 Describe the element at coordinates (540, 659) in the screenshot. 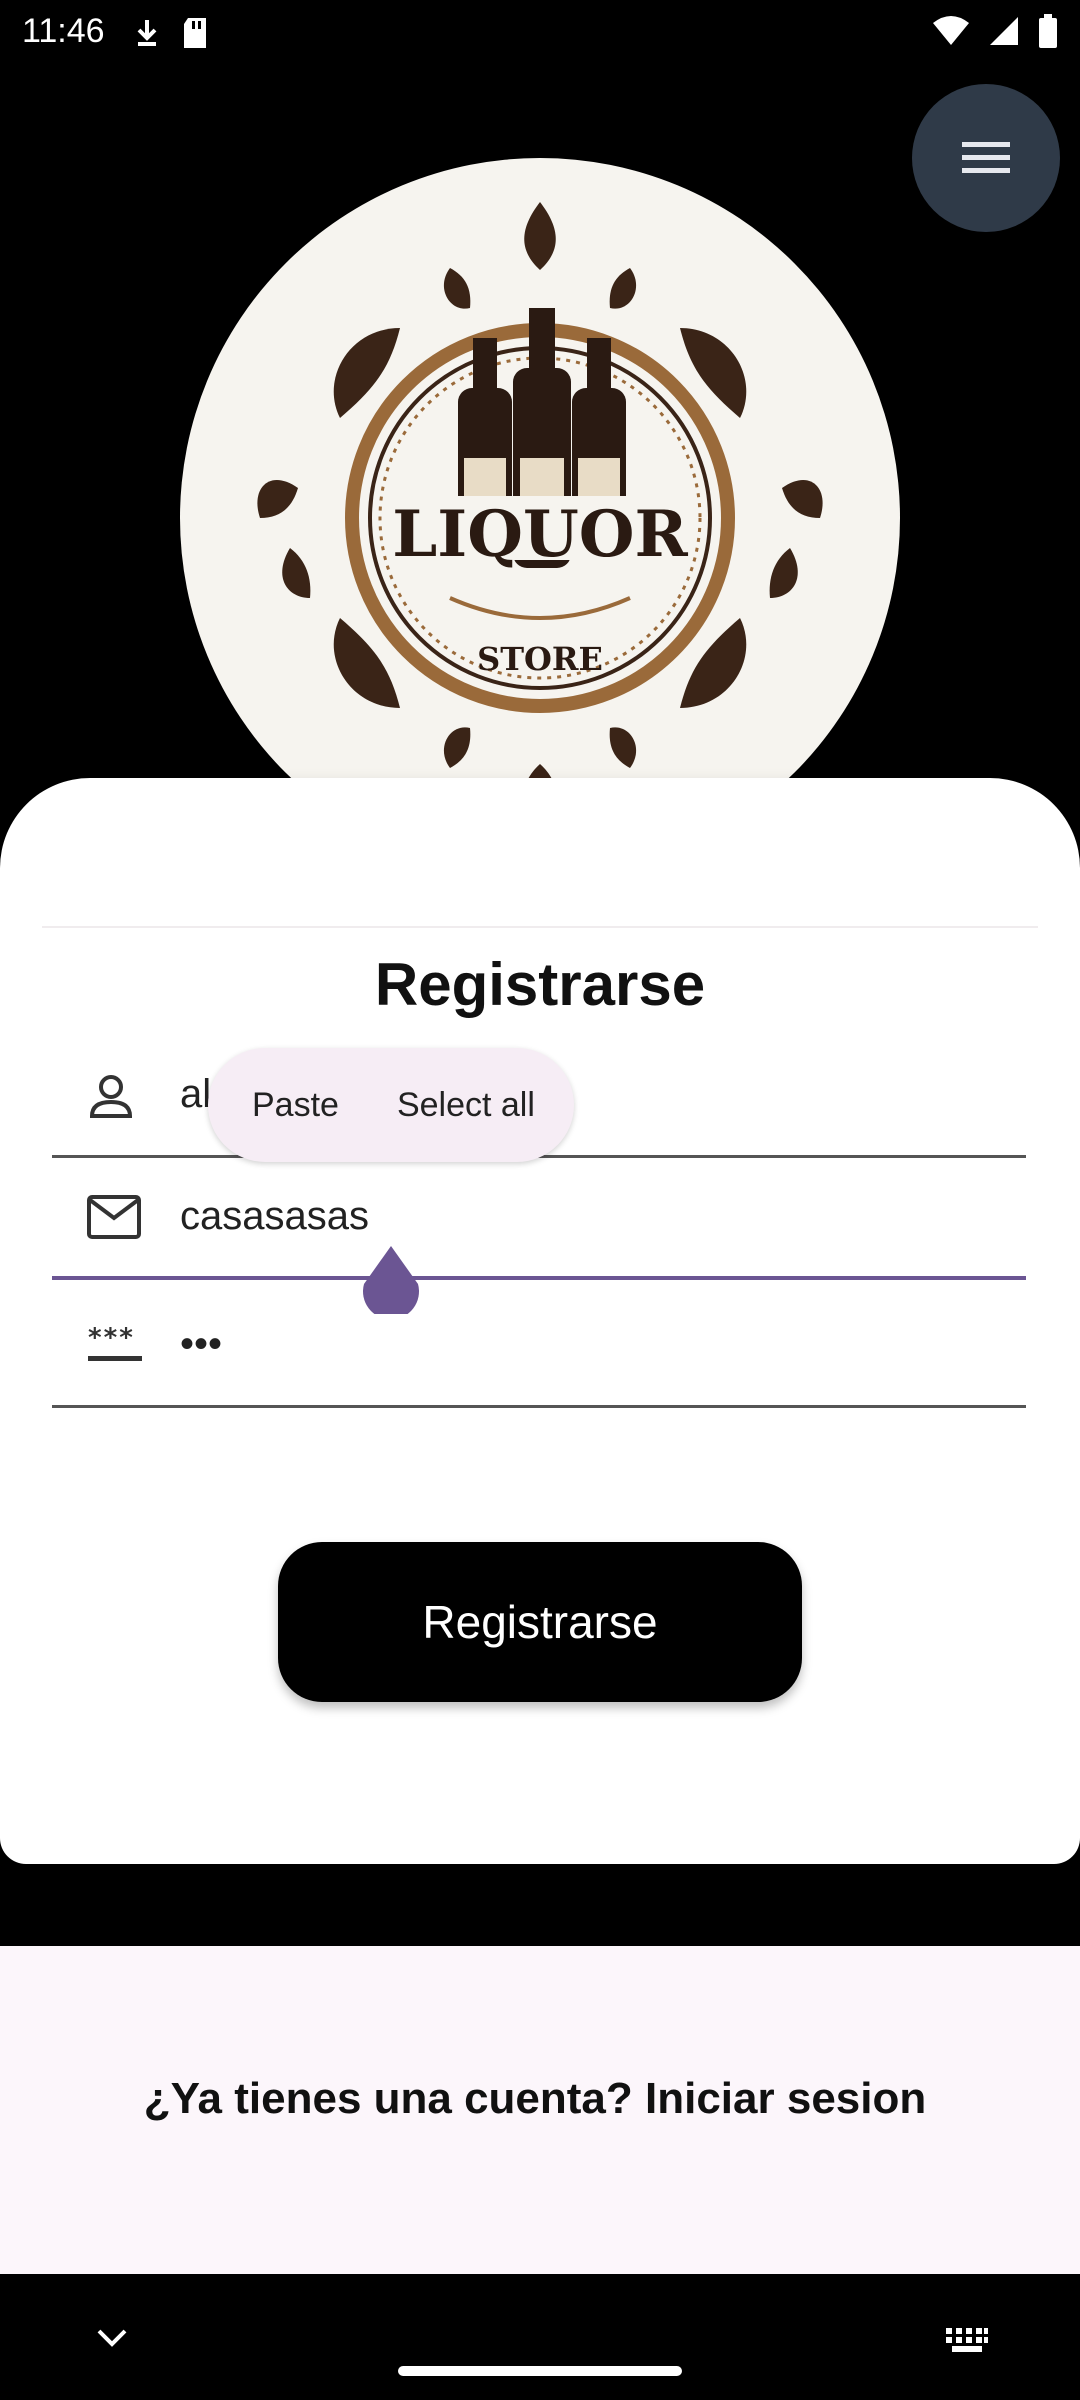

I see `logo-sub-text: STORE` at that location.